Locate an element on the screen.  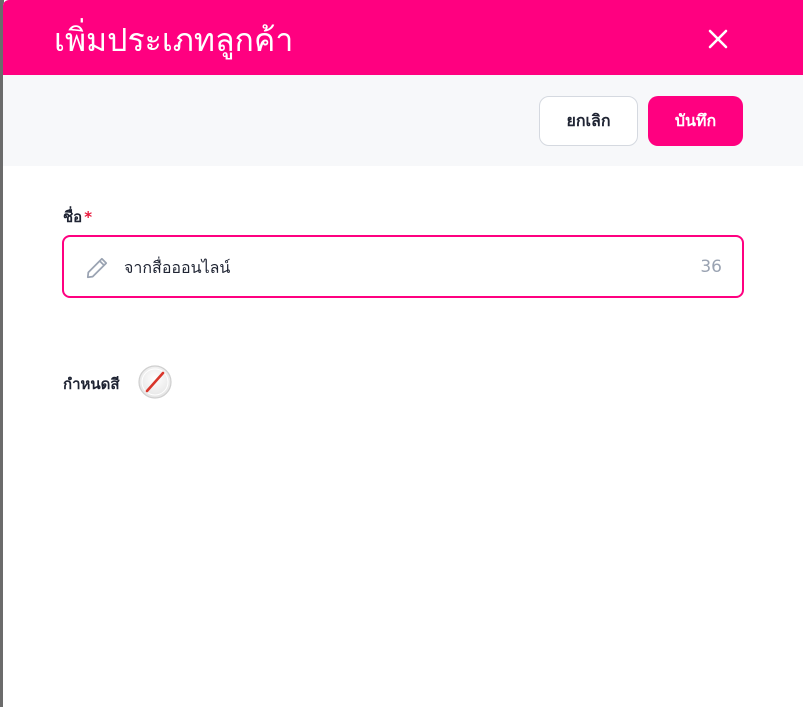
modal-title: เพิ่มประเภทลูกค้า is located at coordinates (174, 40).